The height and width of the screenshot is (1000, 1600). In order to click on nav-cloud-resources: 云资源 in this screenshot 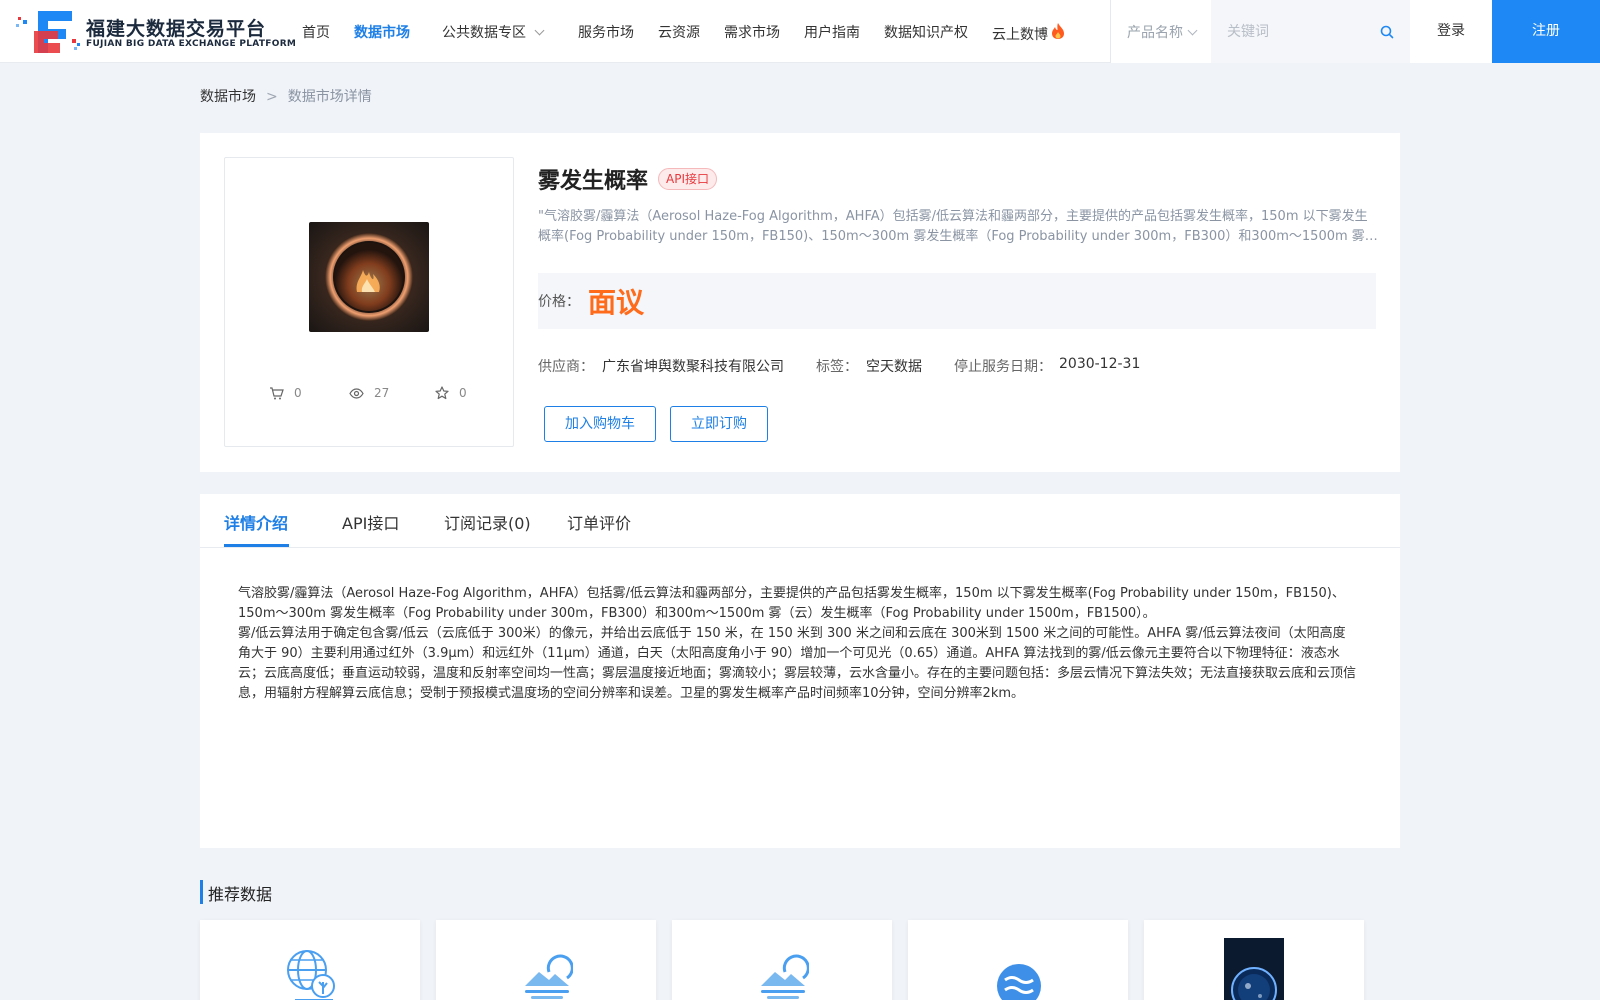, I will do `click(679, 32)`.